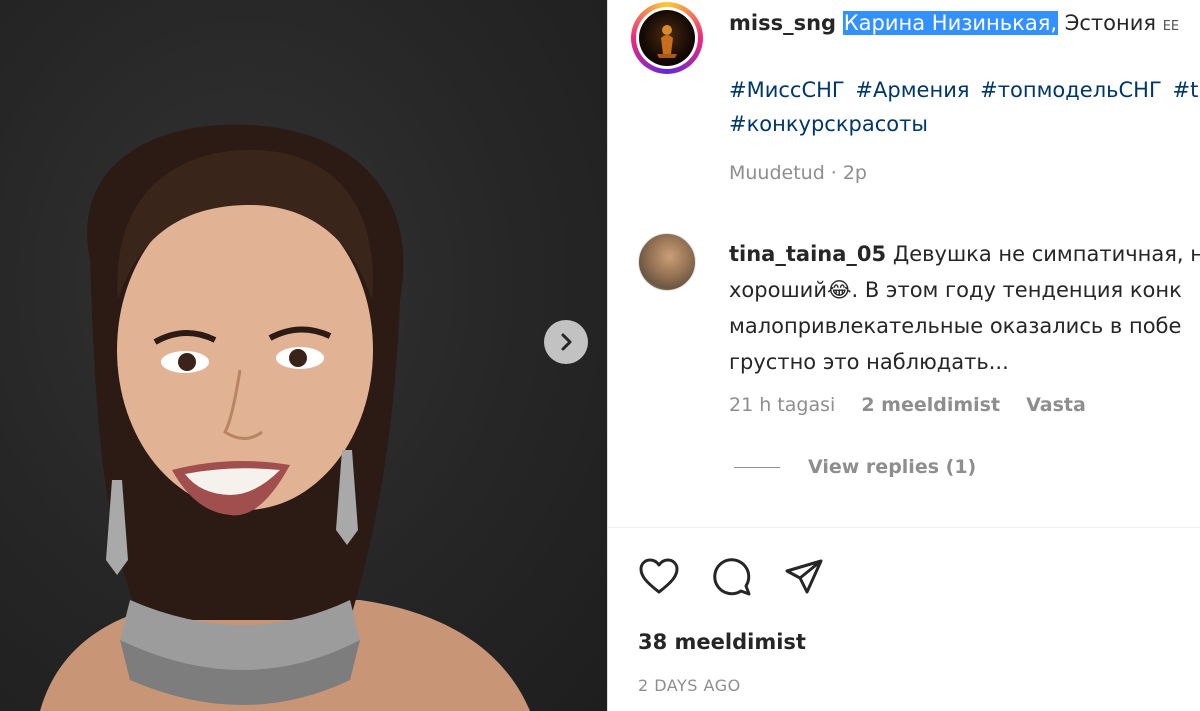  I want to click on replies-divider-line, so click(757, 467).